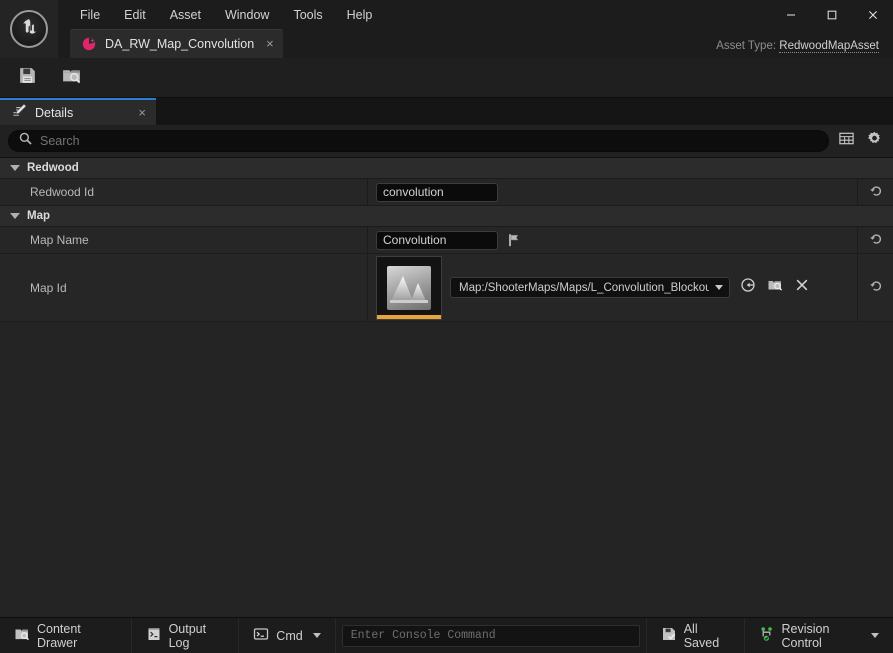 The height and width of the screenshot is (653, 893). I want to click on revision-control-icon, so click(767, 635).